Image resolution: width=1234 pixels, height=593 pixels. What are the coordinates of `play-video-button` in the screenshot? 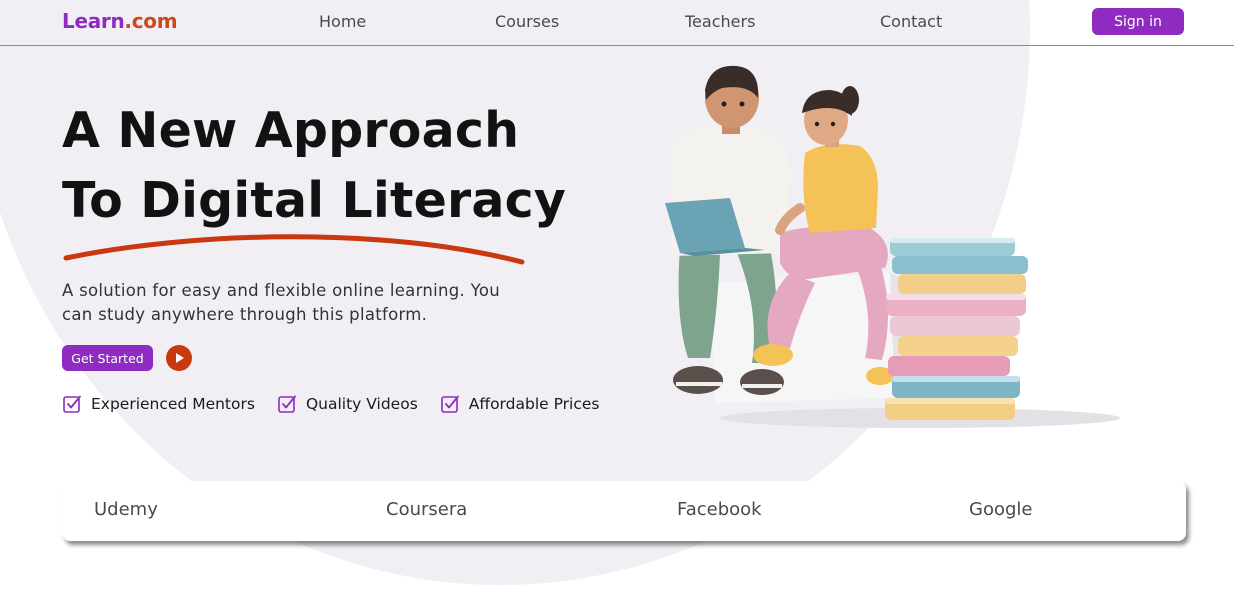 It's located at (179, 358).